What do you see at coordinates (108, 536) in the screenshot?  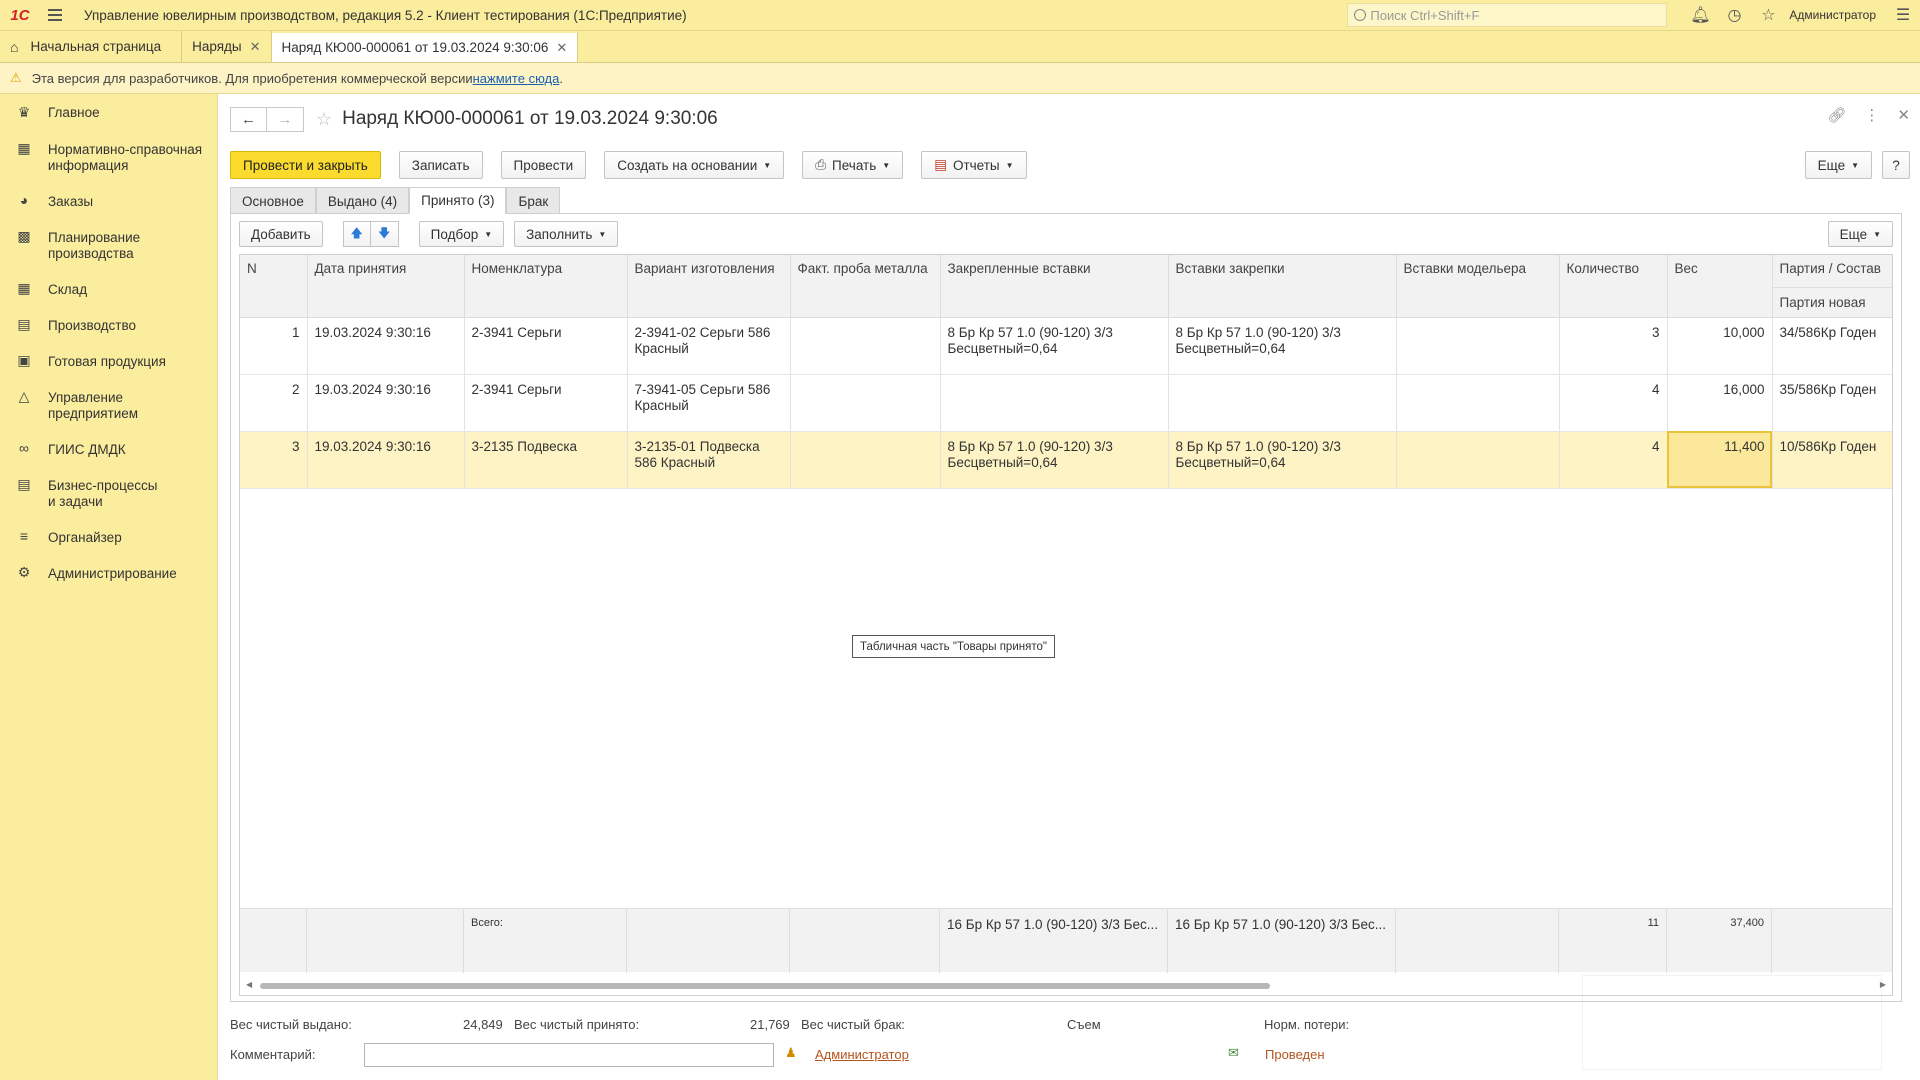 I see `sidebar-item-organizer: ≡ Органайзер` at bounding box center [108, 536].